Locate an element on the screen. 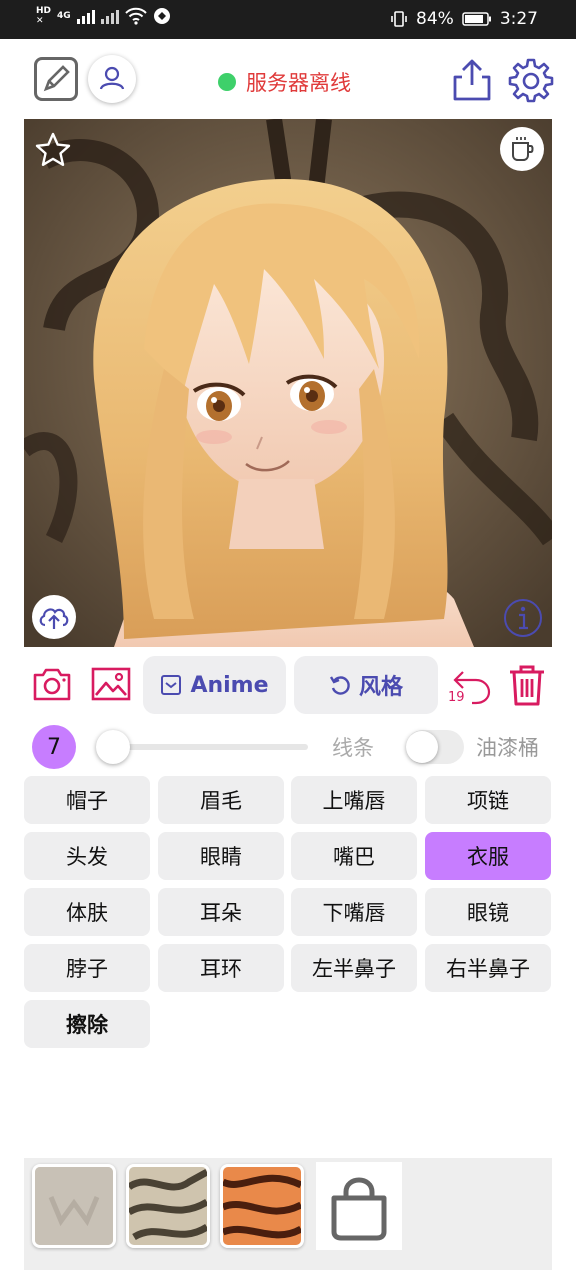 Image resolution: width=576 pixels, height=1280 pixels. pattern-thumbnail-image is located at coordinates (168, 1206).